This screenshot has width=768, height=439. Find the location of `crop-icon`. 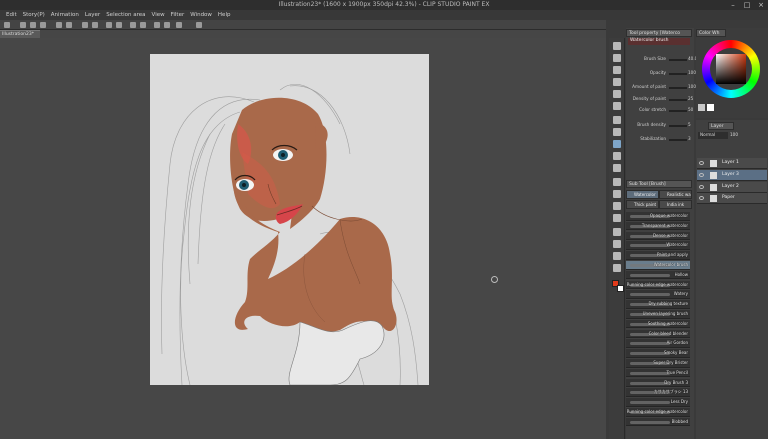

crop-icon is located at coordinates (95, 25).